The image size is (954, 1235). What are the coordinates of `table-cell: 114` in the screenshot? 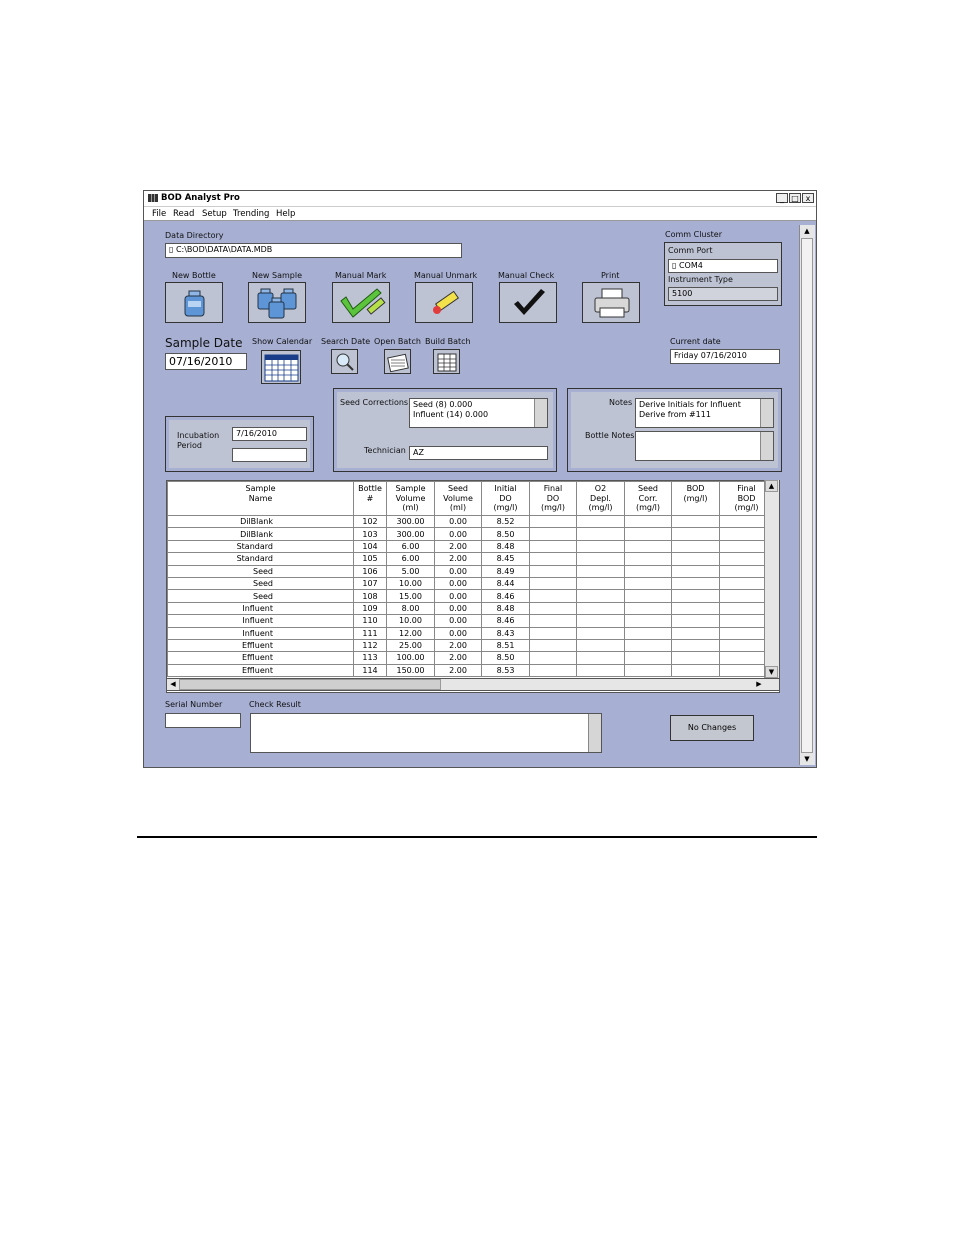 It's located at (370, 670).